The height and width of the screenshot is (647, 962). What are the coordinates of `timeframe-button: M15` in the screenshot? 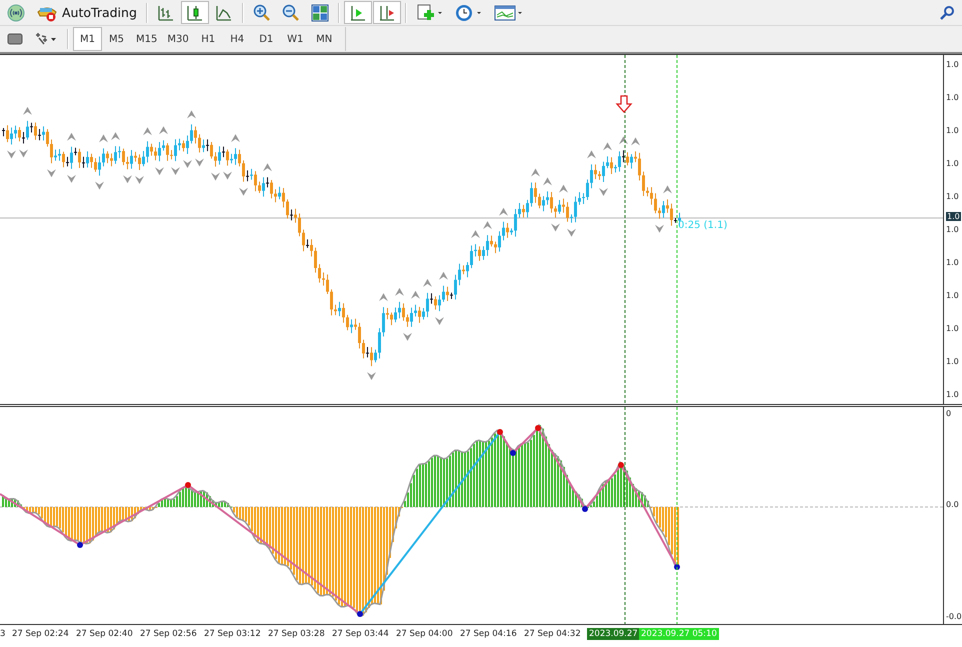 It's located at (146, 39).